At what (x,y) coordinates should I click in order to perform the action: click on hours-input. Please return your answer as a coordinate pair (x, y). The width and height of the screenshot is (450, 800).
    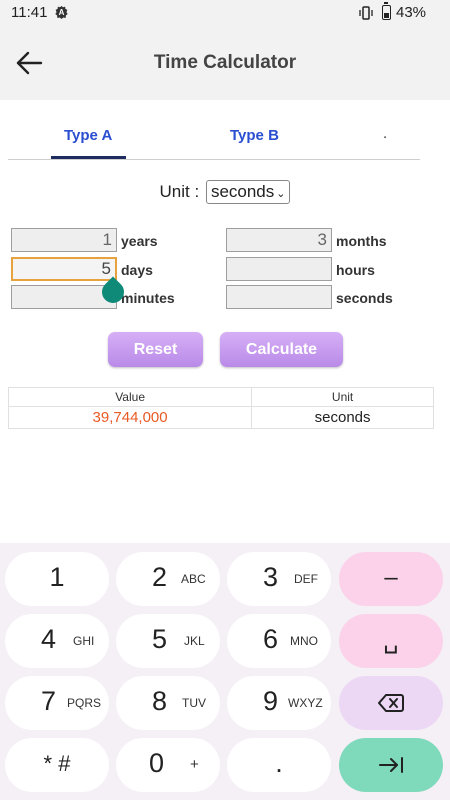
    Looking at the image, I should click on (279, 269).